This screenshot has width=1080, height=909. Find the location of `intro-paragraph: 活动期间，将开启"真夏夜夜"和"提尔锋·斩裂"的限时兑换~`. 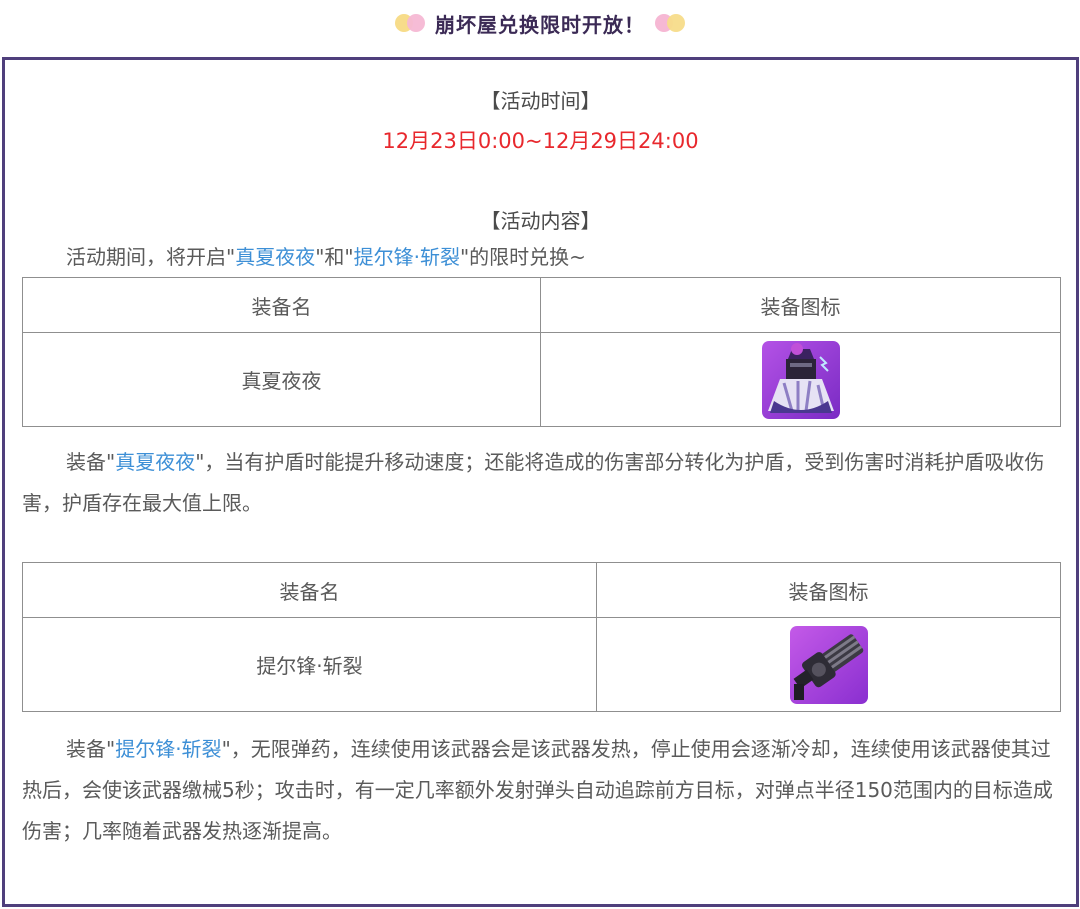

intro-paragraph: 活动期间，将开启"真夏夜夜"和"提尔锋·斩裂"的限时兑换~ is located at coordinates (541, 257).